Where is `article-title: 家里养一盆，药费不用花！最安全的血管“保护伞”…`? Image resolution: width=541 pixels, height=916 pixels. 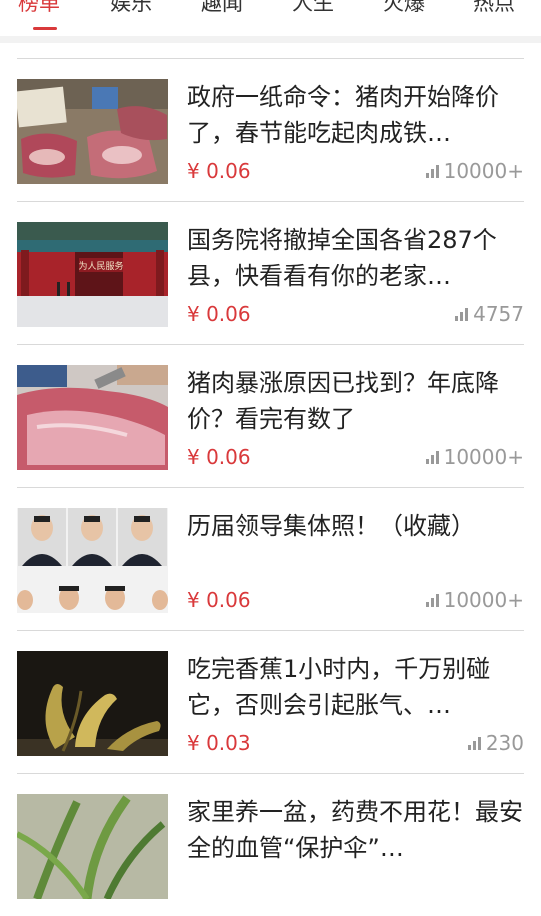
article-title: 家里养一盆，药费不用花！最安全的血管“保护伞”… is located at coordinates (355, 830).